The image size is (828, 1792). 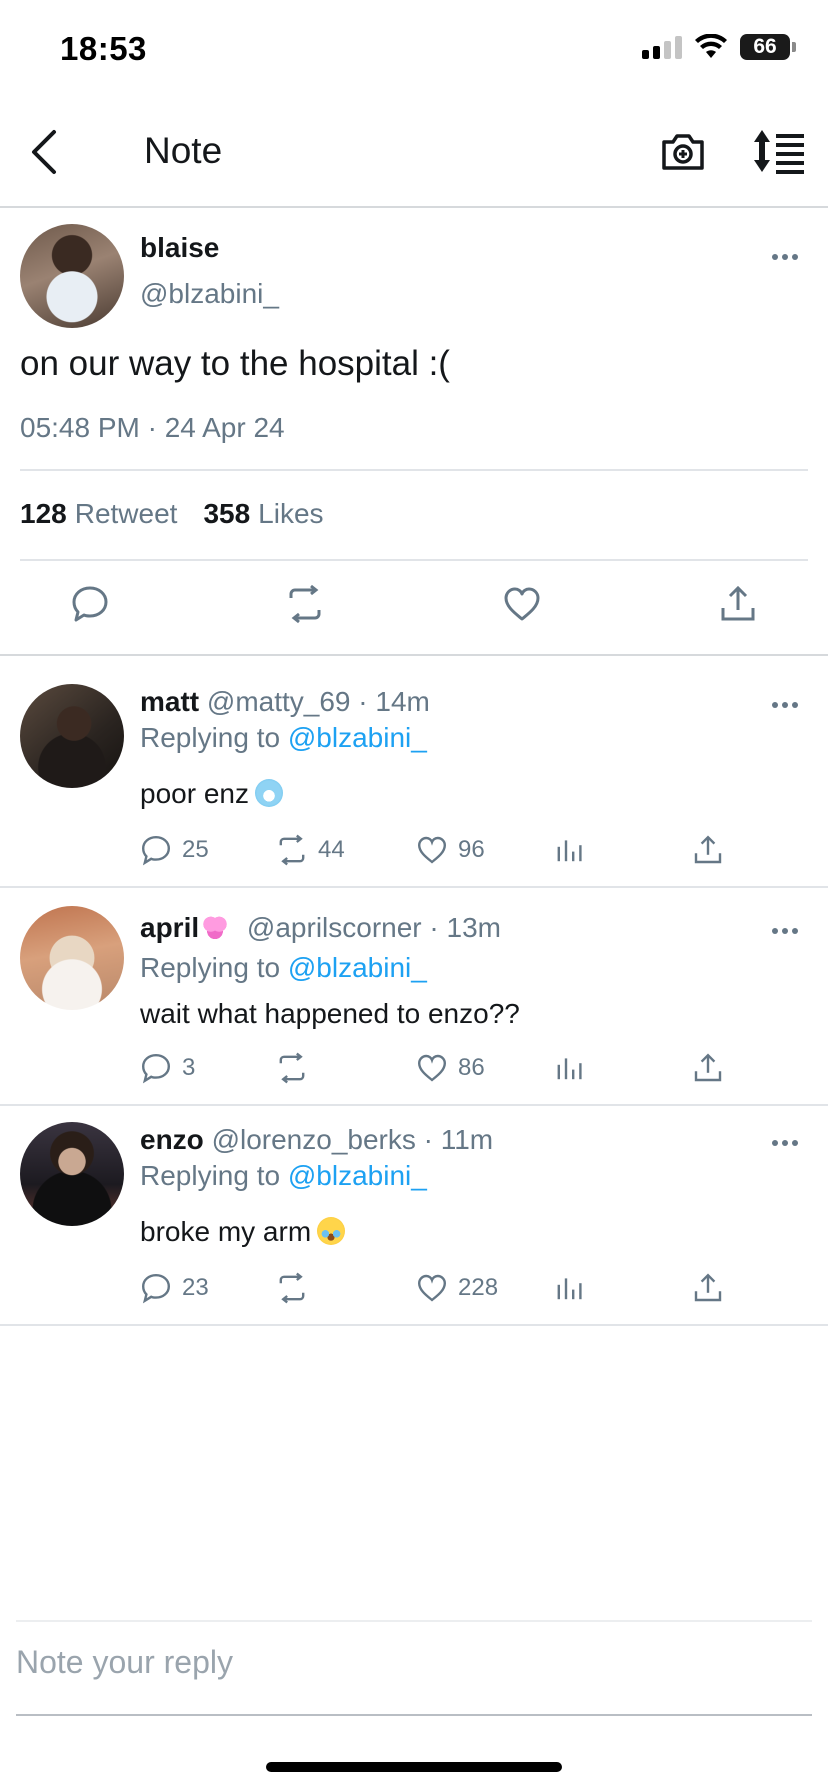 I want to click on author-handle: @blzabini_, so click(x=209, y=294).